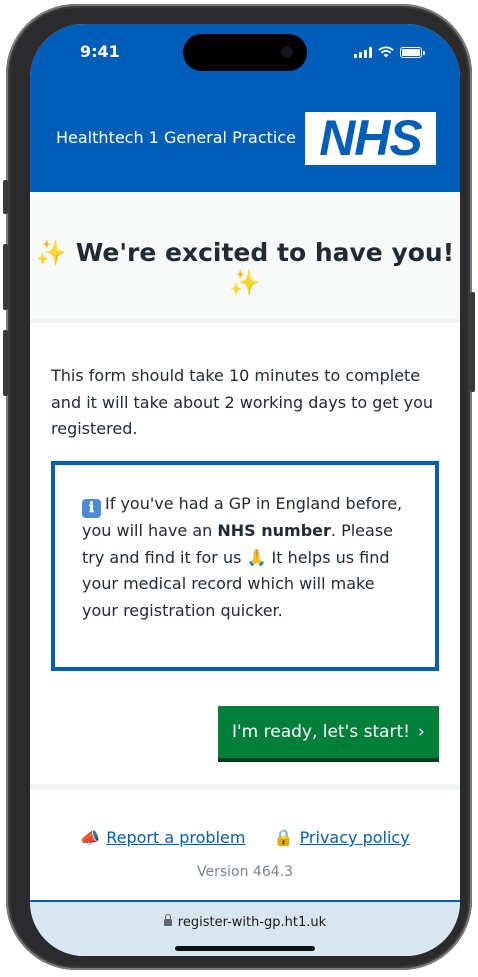  Describe the element at coordinates (256, 557) in the screenshot. I see `praying-hands-icon: 🙏` at that location.